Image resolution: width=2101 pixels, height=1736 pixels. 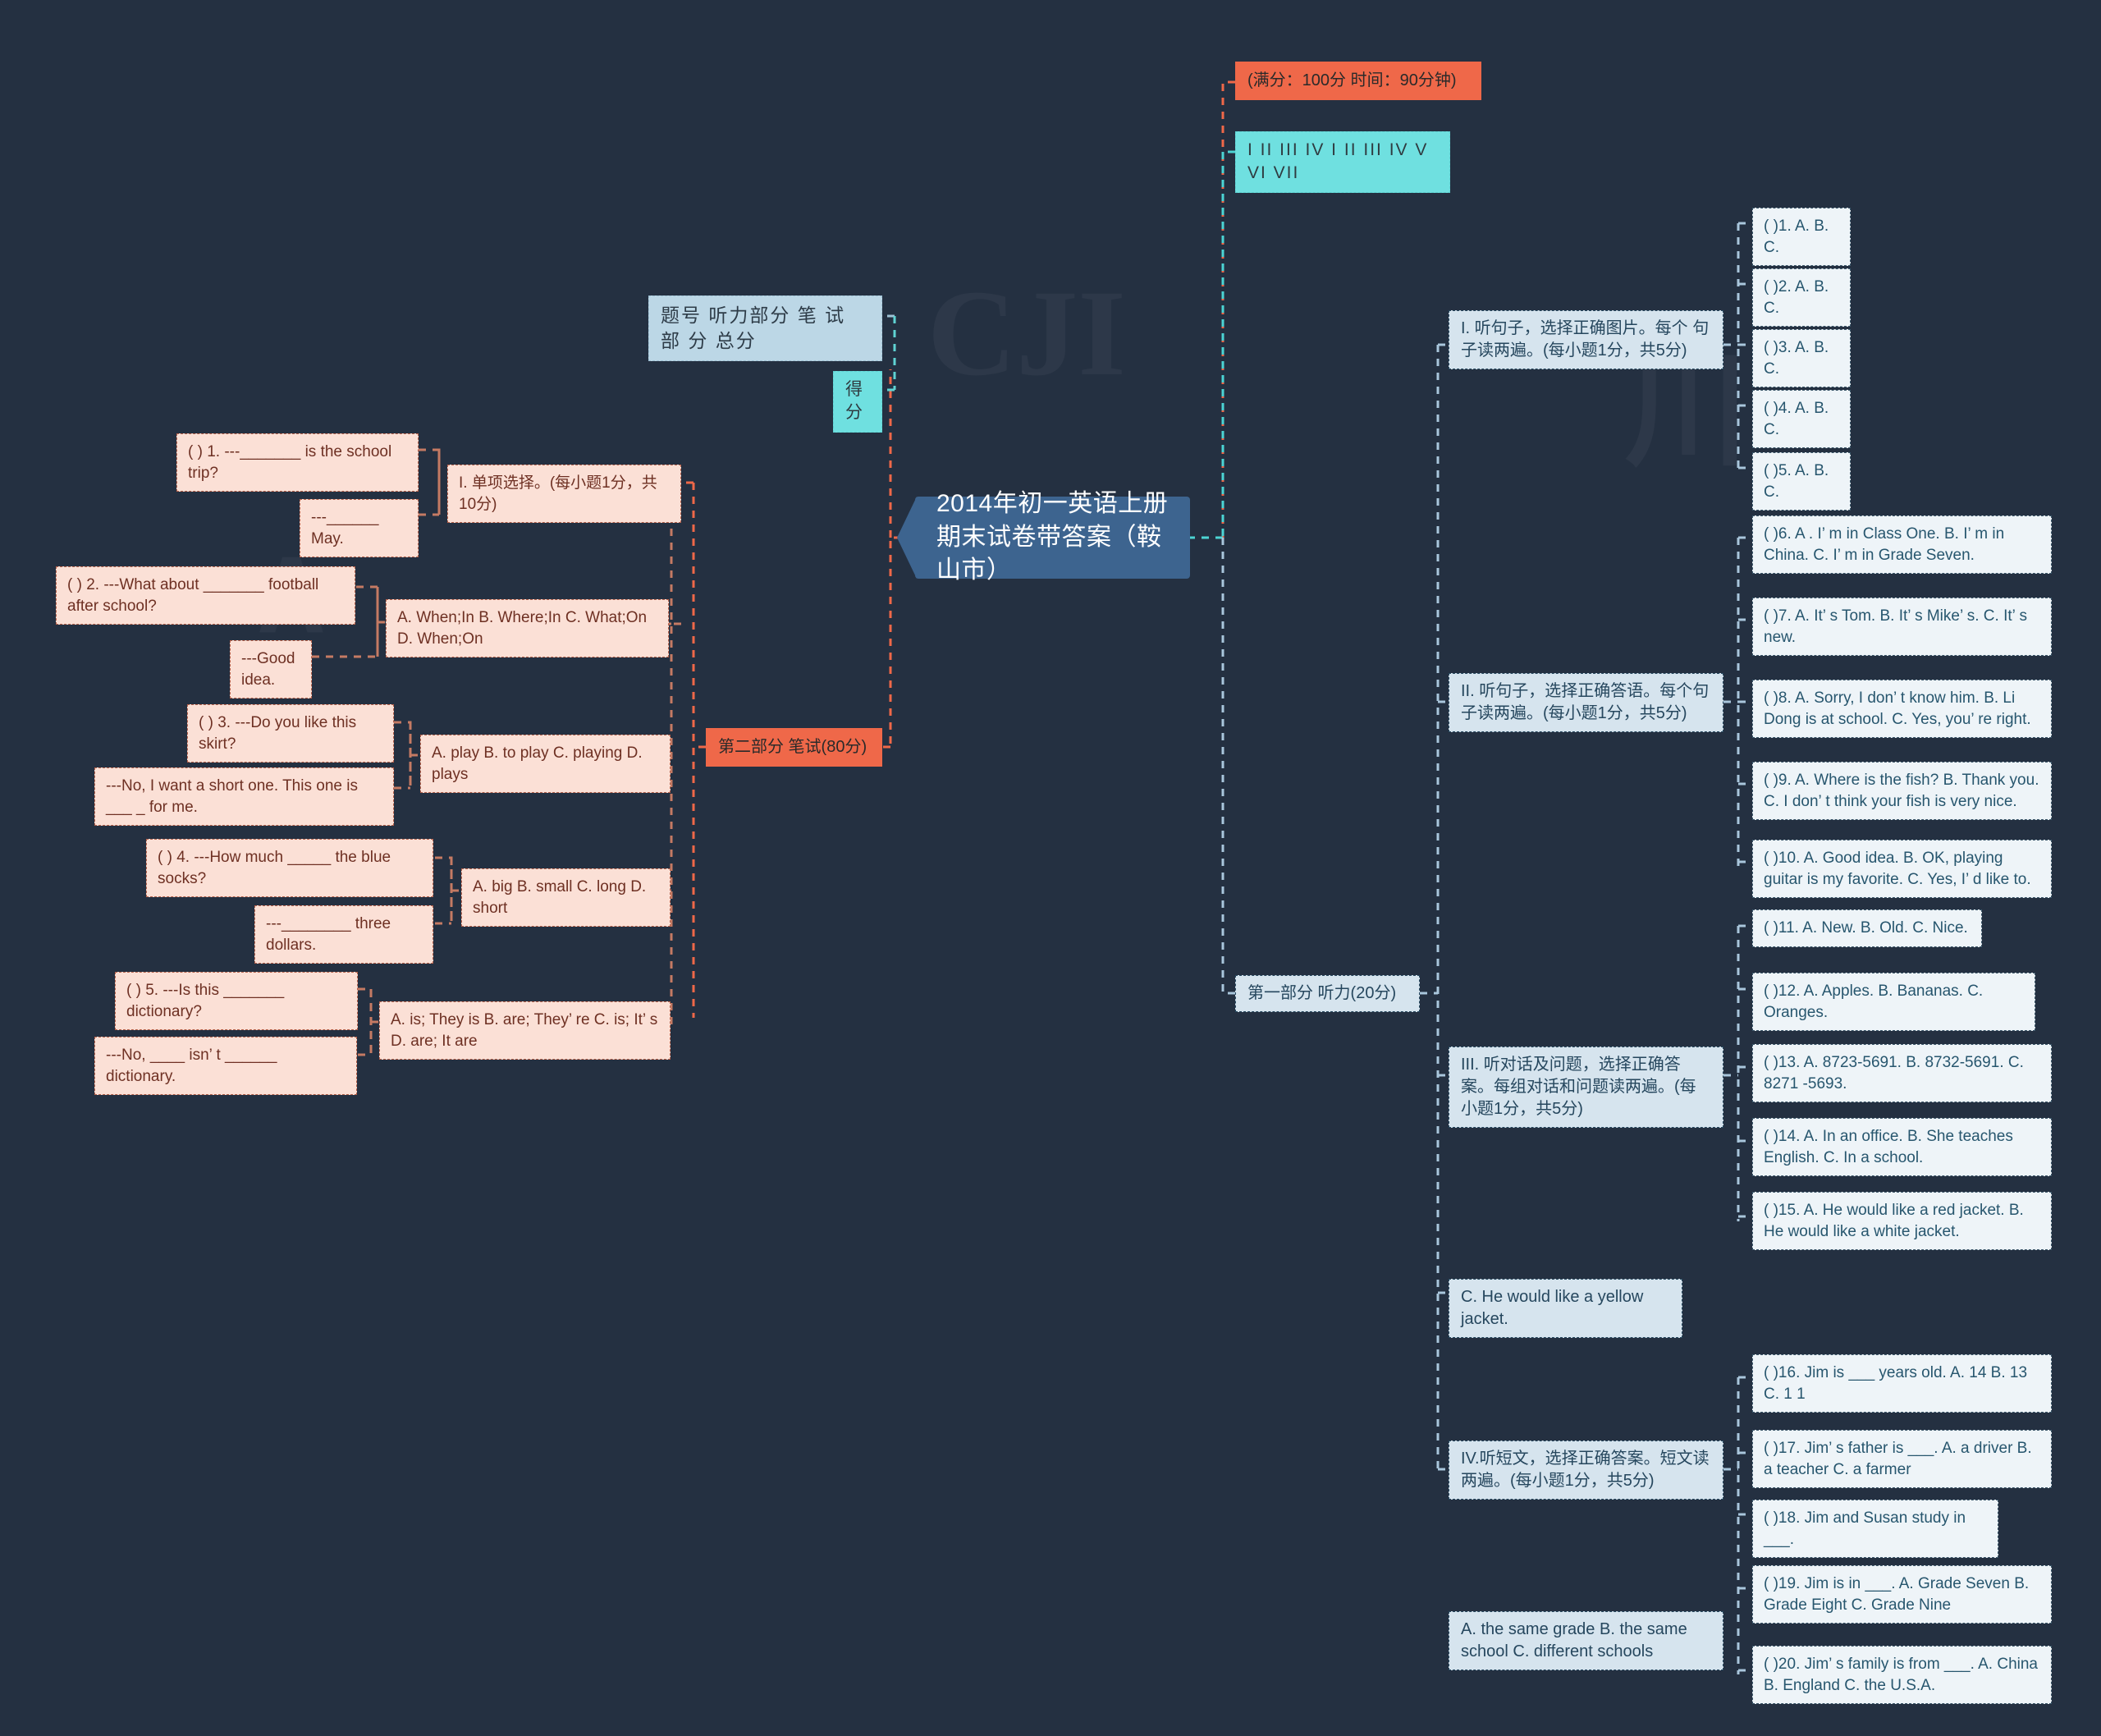 I want to click on written-q3-stem: ( ) 3. ---Do you like this skirt?, so click(x=290, y=733).